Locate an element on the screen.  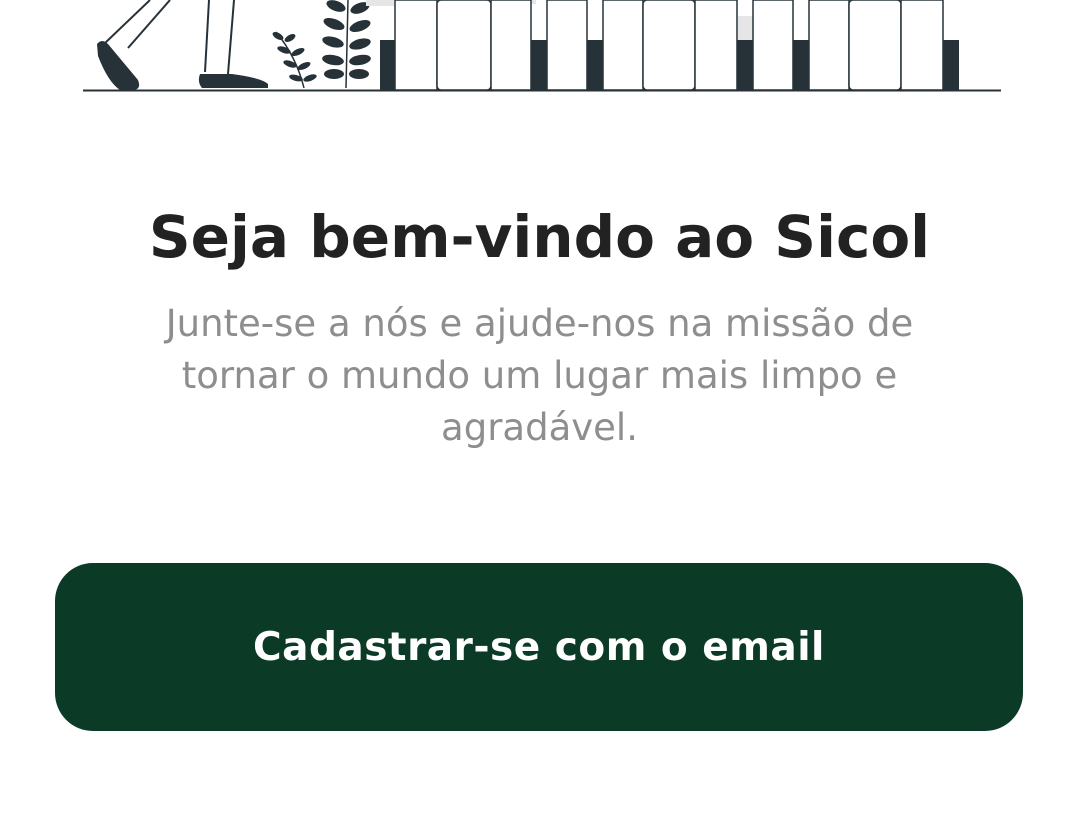
welcome-title: Seja bem-vindo ao Sicol is located at coordinates (539, 237).